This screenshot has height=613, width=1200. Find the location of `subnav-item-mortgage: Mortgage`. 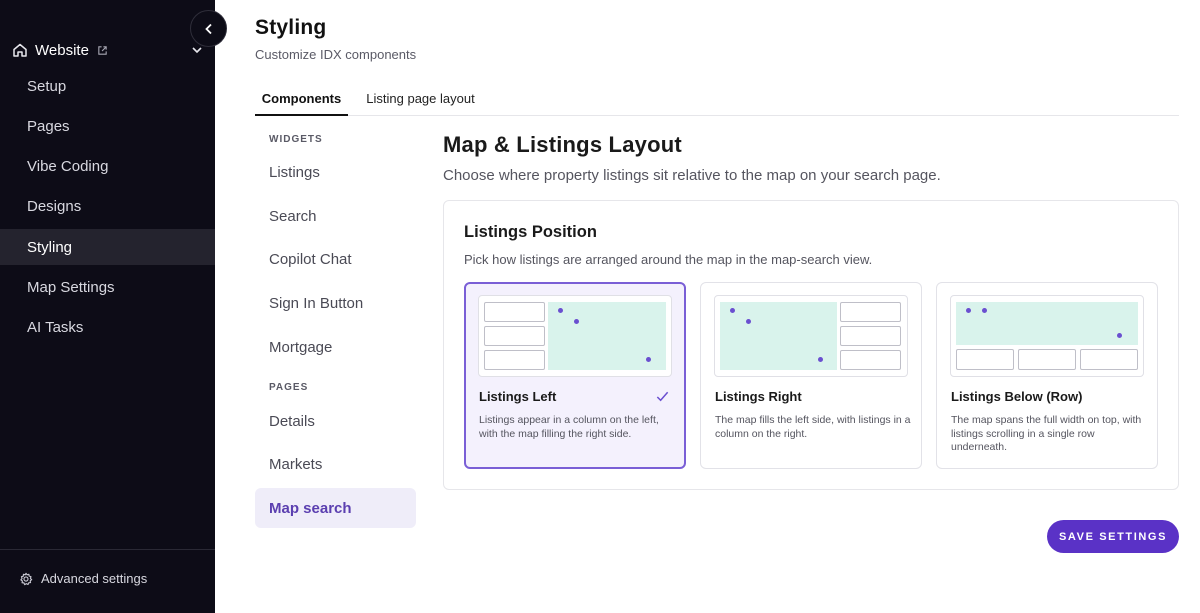

subnav-item-mortgage: Mortgage is located at coordinates (335, 347).